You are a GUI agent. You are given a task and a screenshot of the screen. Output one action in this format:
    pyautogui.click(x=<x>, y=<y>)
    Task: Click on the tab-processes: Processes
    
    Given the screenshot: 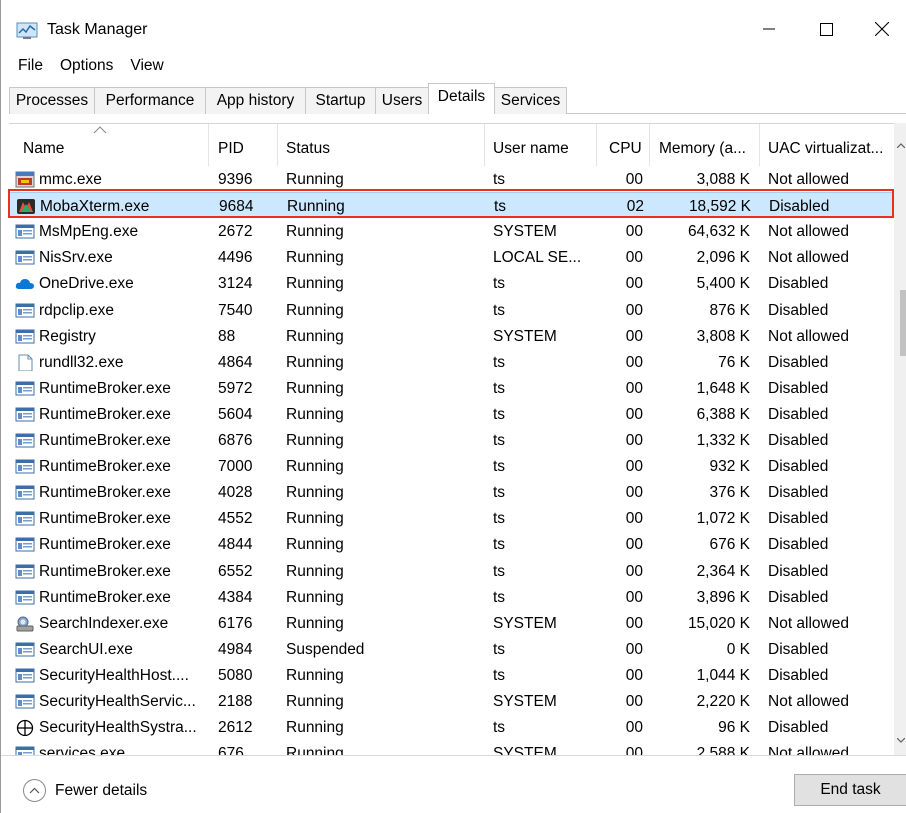 What is the action you would take?
    pyautogui.click(x=52, y=100)
    